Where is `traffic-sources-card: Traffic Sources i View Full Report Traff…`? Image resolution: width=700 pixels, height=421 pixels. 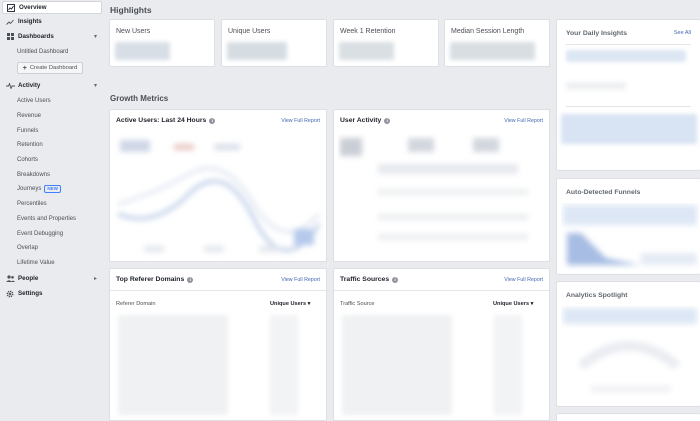
traffic-sources-card: Traffic Sources i View Full Report Traff… is located at coordinates (441, 344).